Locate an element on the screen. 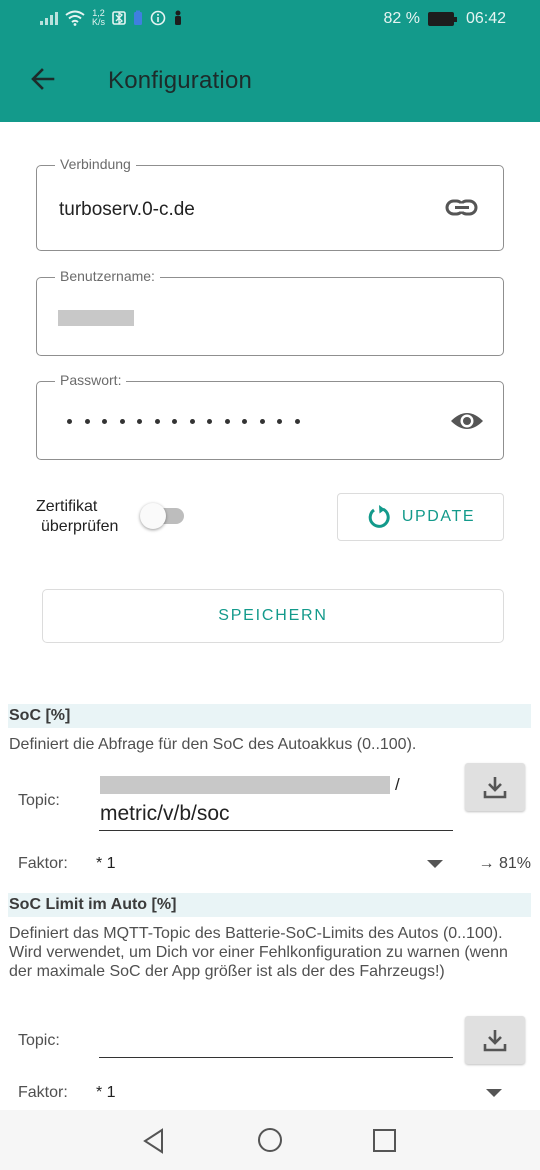 The image size is (540, 1170). save-button: SPEICHERN is located at coordinates (273, 616).